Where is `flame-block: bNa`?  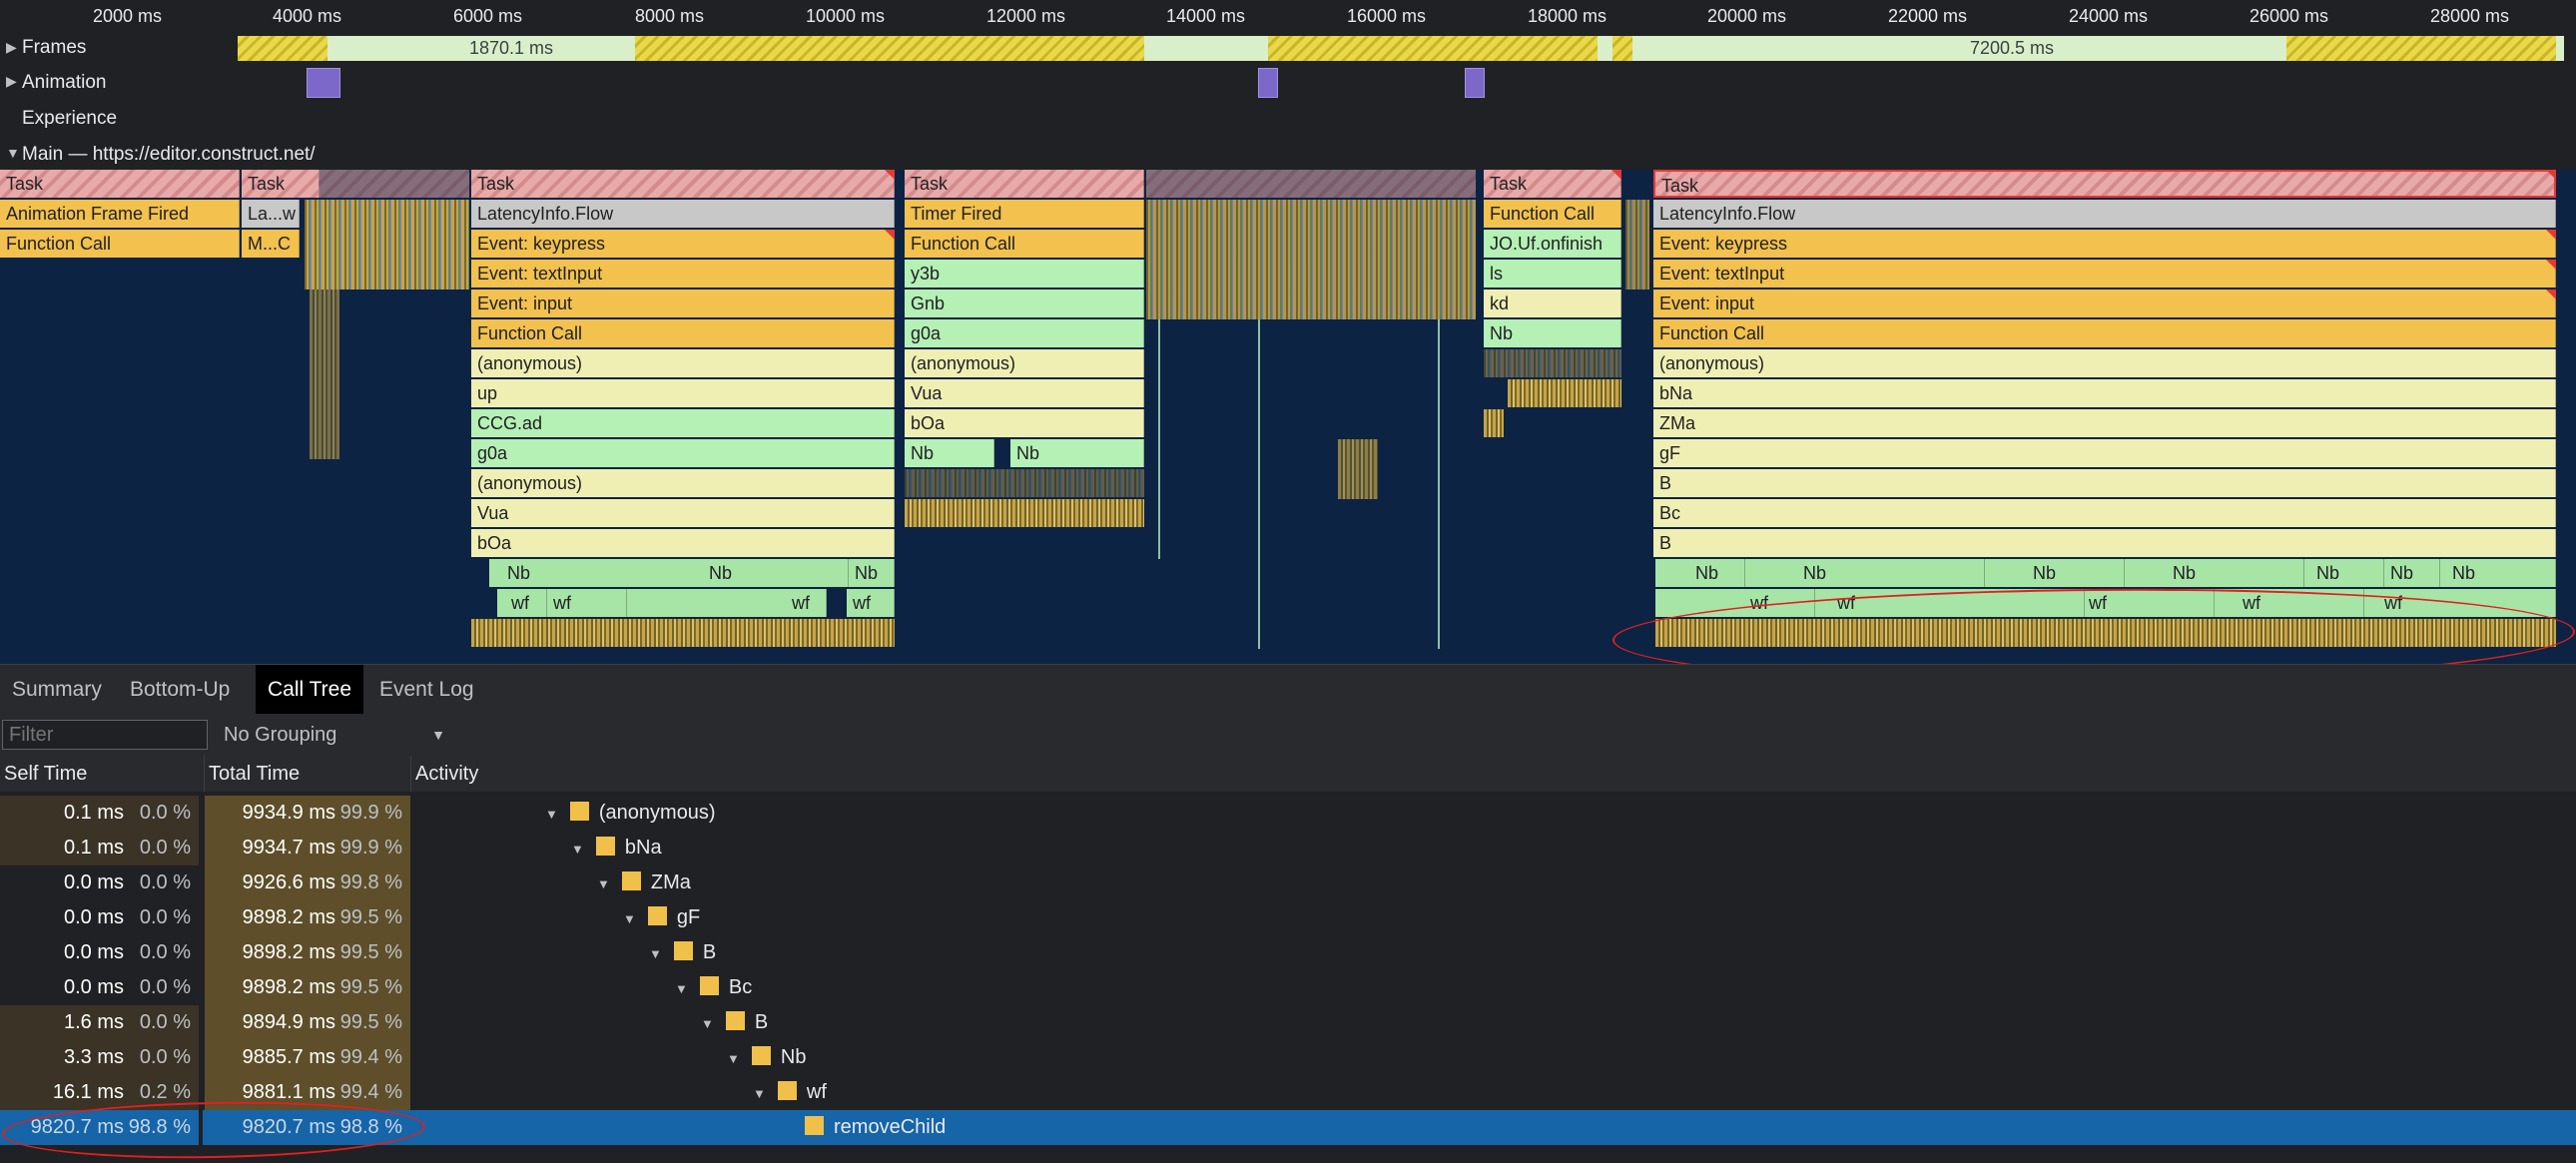 flame-block: bNa is located at coordinates (2104, 393).